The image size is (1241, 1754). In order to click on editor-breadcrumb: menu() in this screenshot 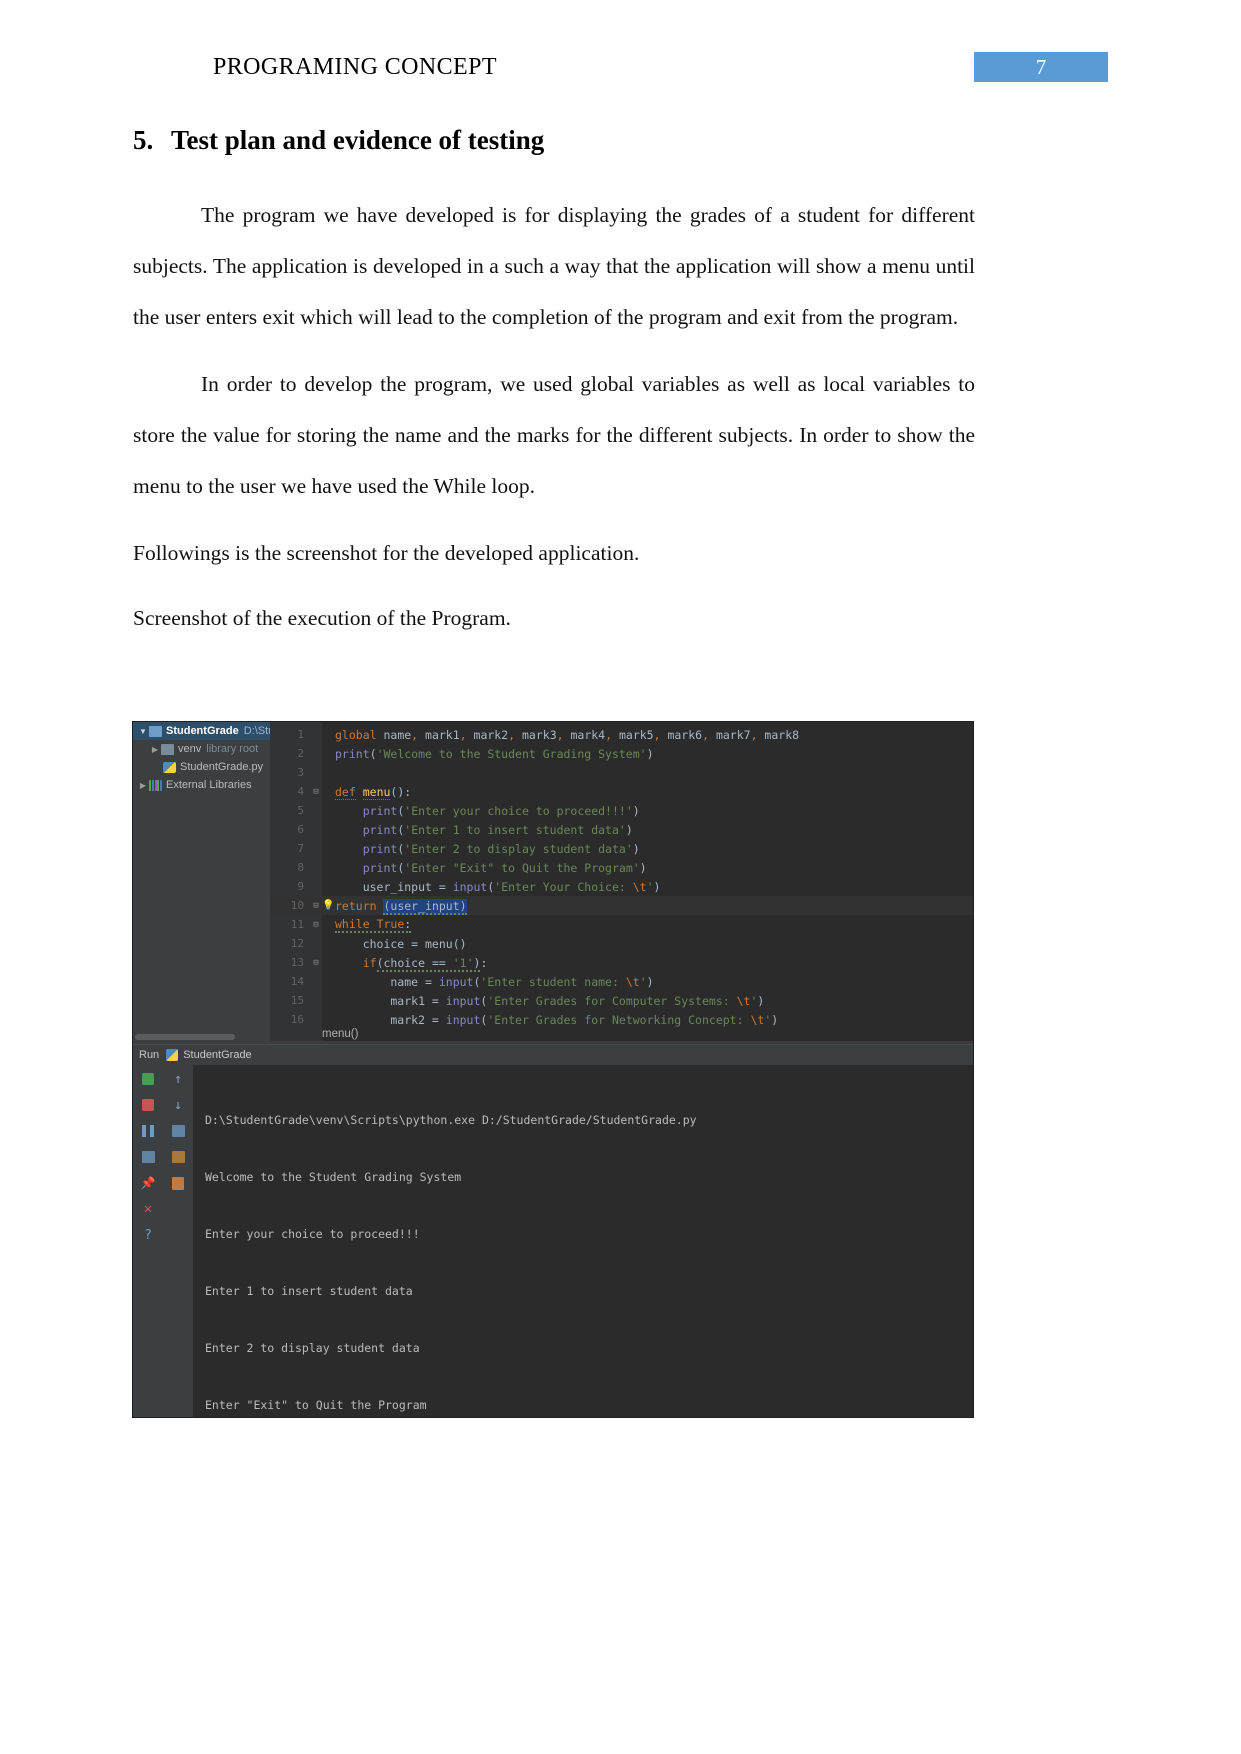, I will do `click(340, 1034)`.